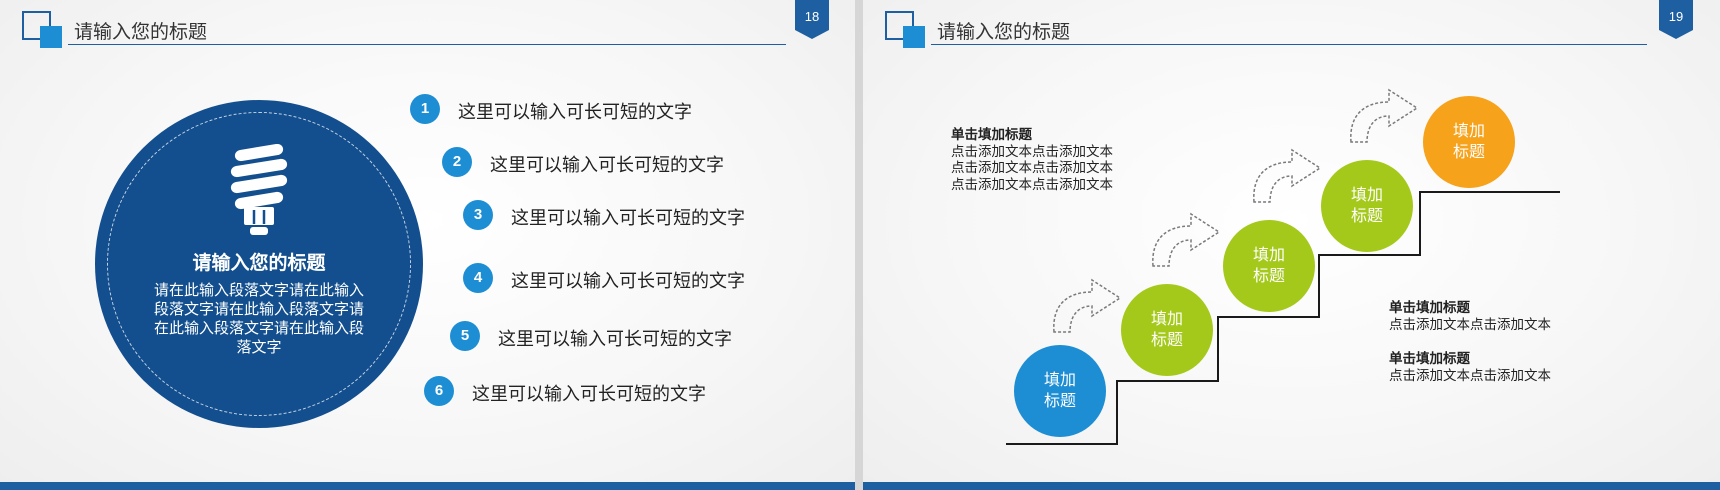 This screenshot has width=1720, height=490. Describe the element at coordinates (478, 215) in the screenshot. I see `list-number-badge: 3` at that location.